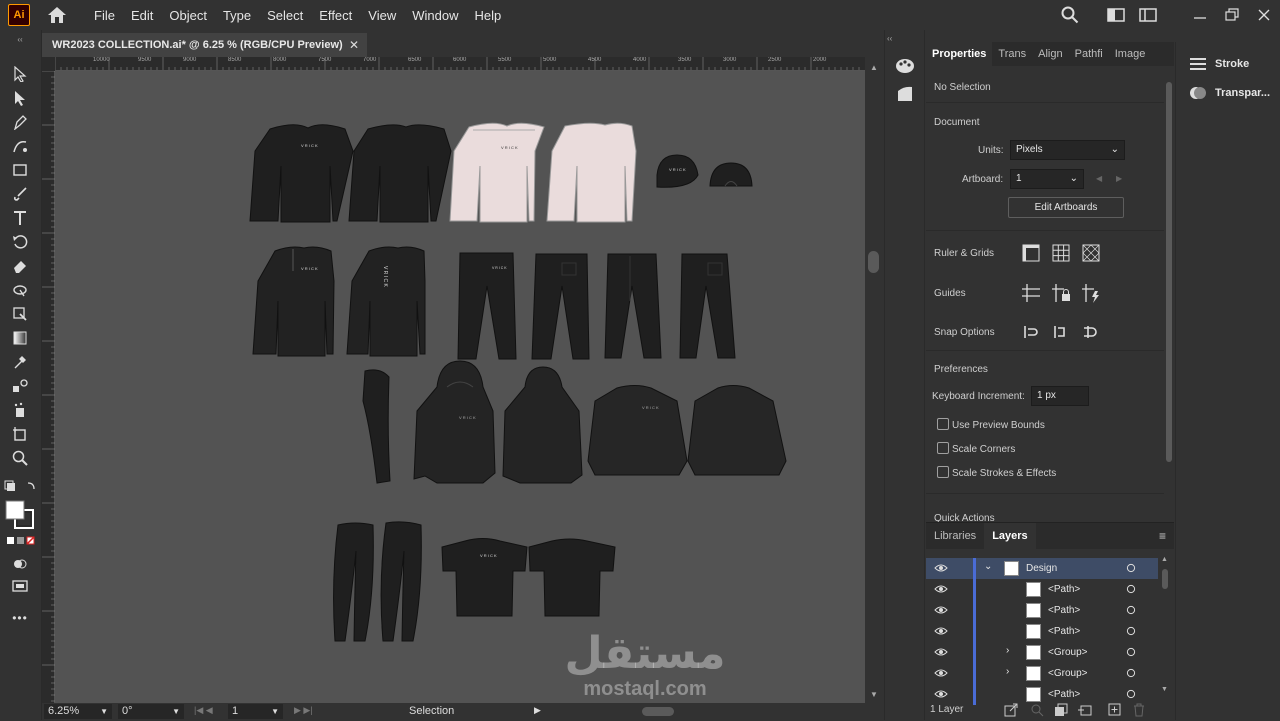 The height and width of the screenshot is (721, 1280). Describe the element at coordinates (1091, 293) in the screenshot. I see `smart-guides-icon` at that location.